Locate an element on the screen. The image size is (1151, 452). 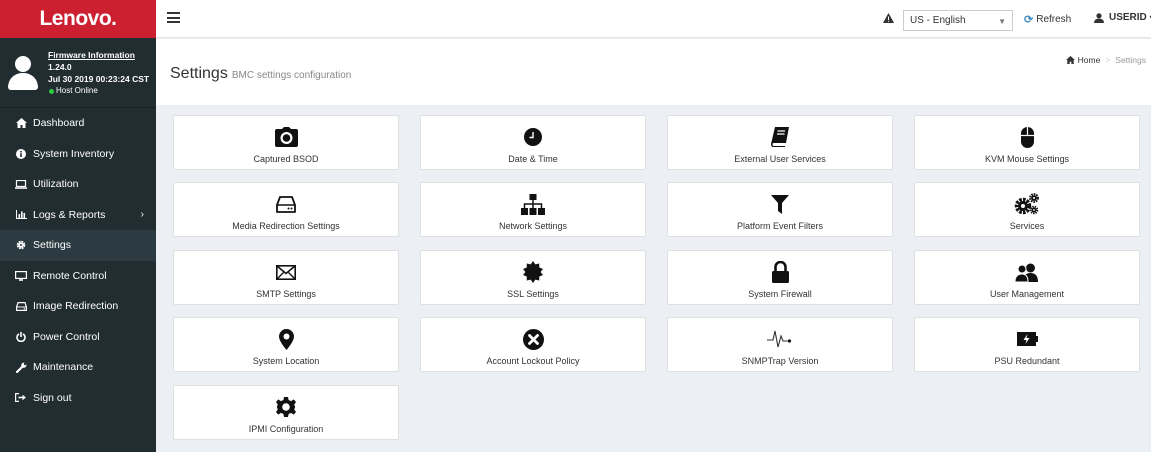
tile-label: Captured BSOD is located at coordinates (286, 159).